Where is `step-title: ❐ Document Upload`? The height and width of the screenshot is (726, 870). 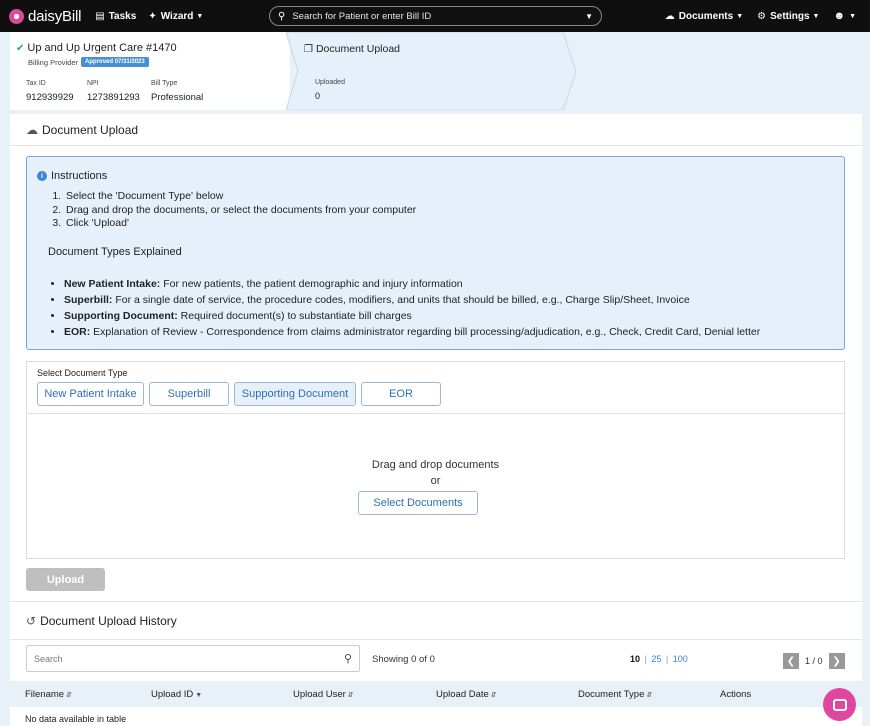
step-title: ❐ Document Upload is located at coordinates (352, 49).